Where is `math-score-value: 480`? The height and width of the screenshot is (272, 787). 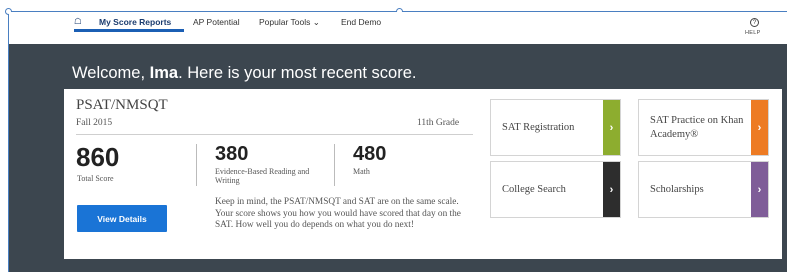
math-score-value: 480 is located at coordinates (370, 154).